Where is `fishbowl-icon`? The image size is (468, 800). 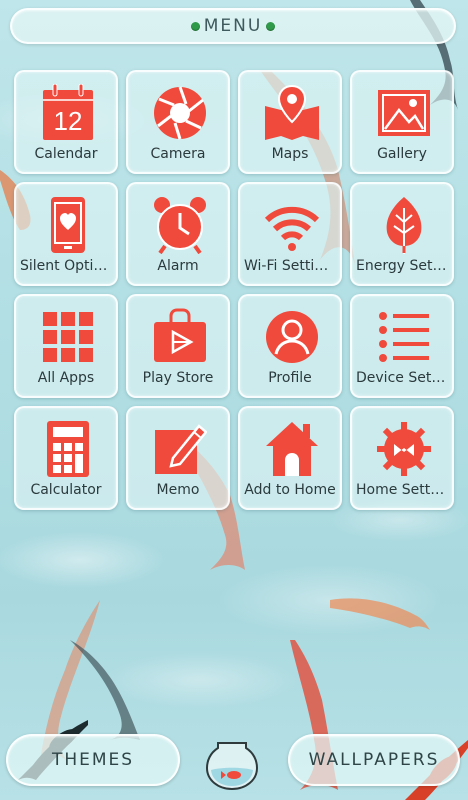
fishbowl-icon is located at coordinates (232, 765).